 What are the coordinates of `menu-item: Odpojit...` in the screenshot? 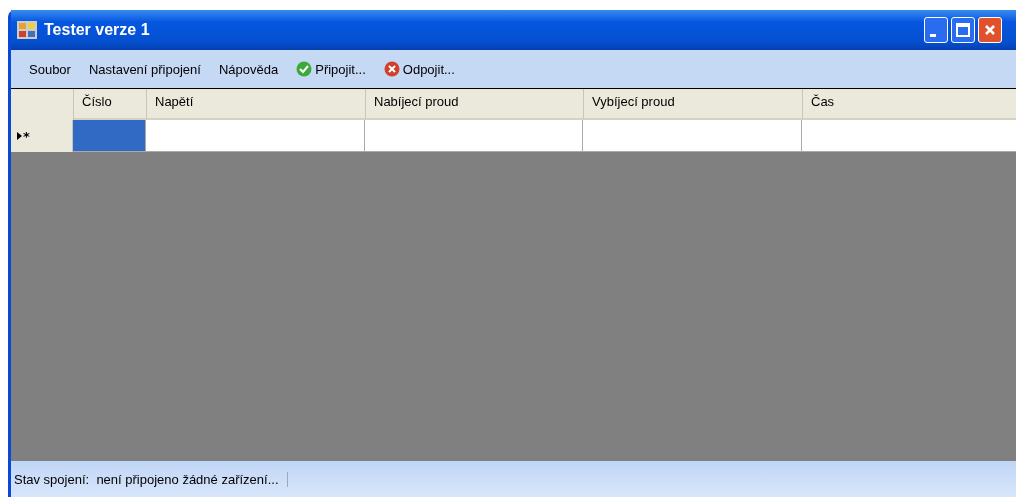 It's located at (419, 69).